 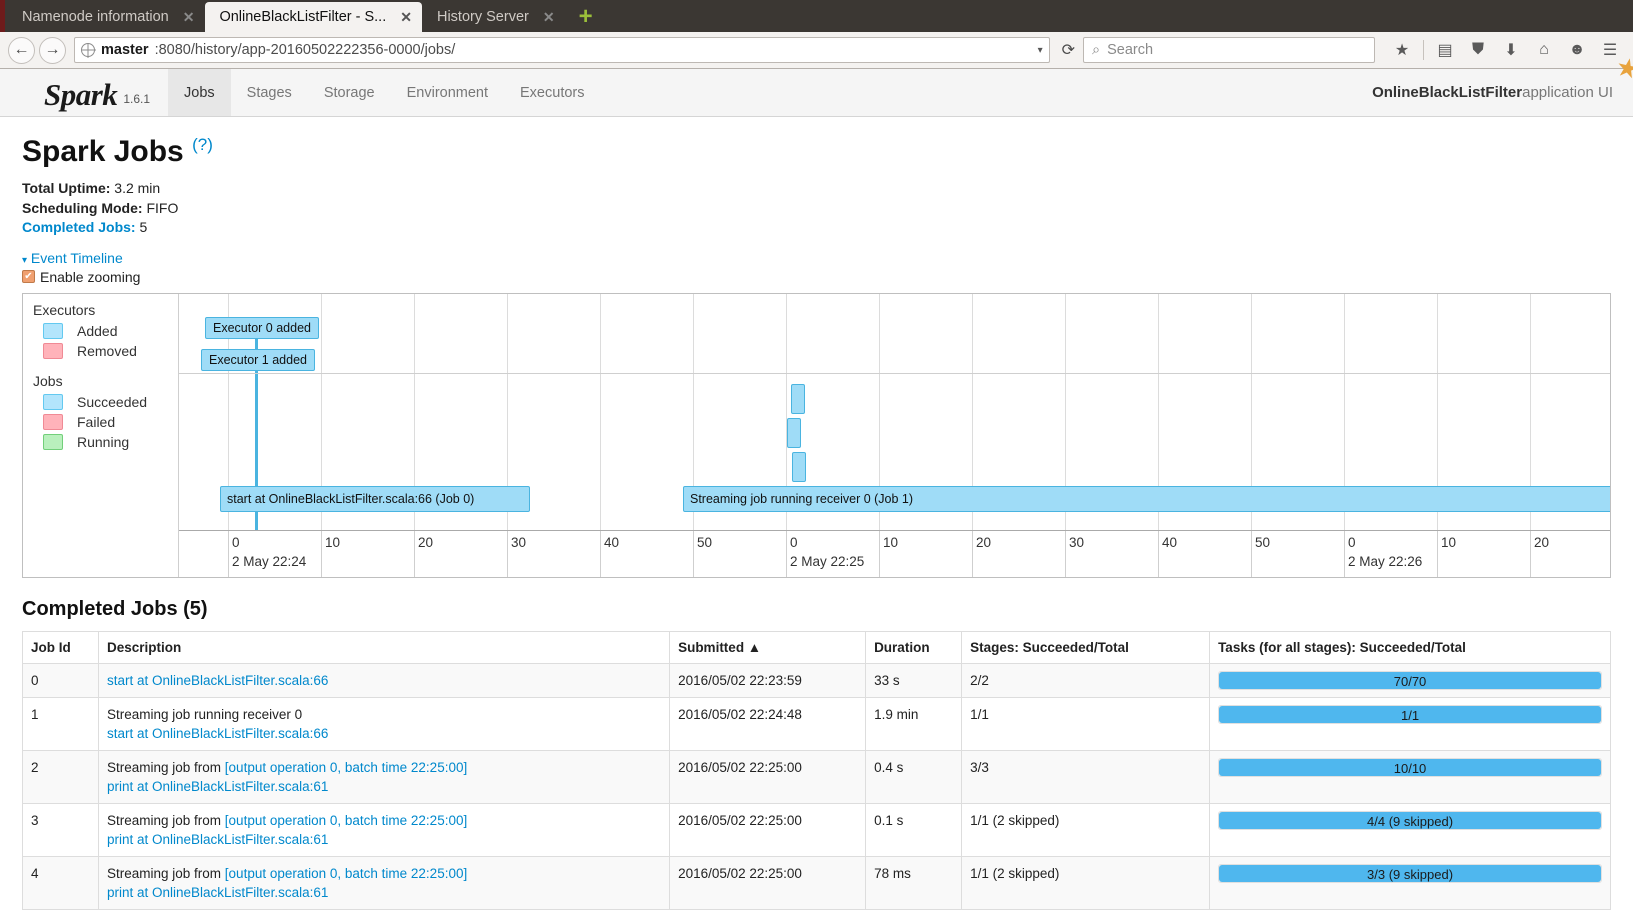 What do you see at coordinates (64, 309) in the screenshot?
I see `legend-executors-title: Executors` at bounding box center [64, 309].